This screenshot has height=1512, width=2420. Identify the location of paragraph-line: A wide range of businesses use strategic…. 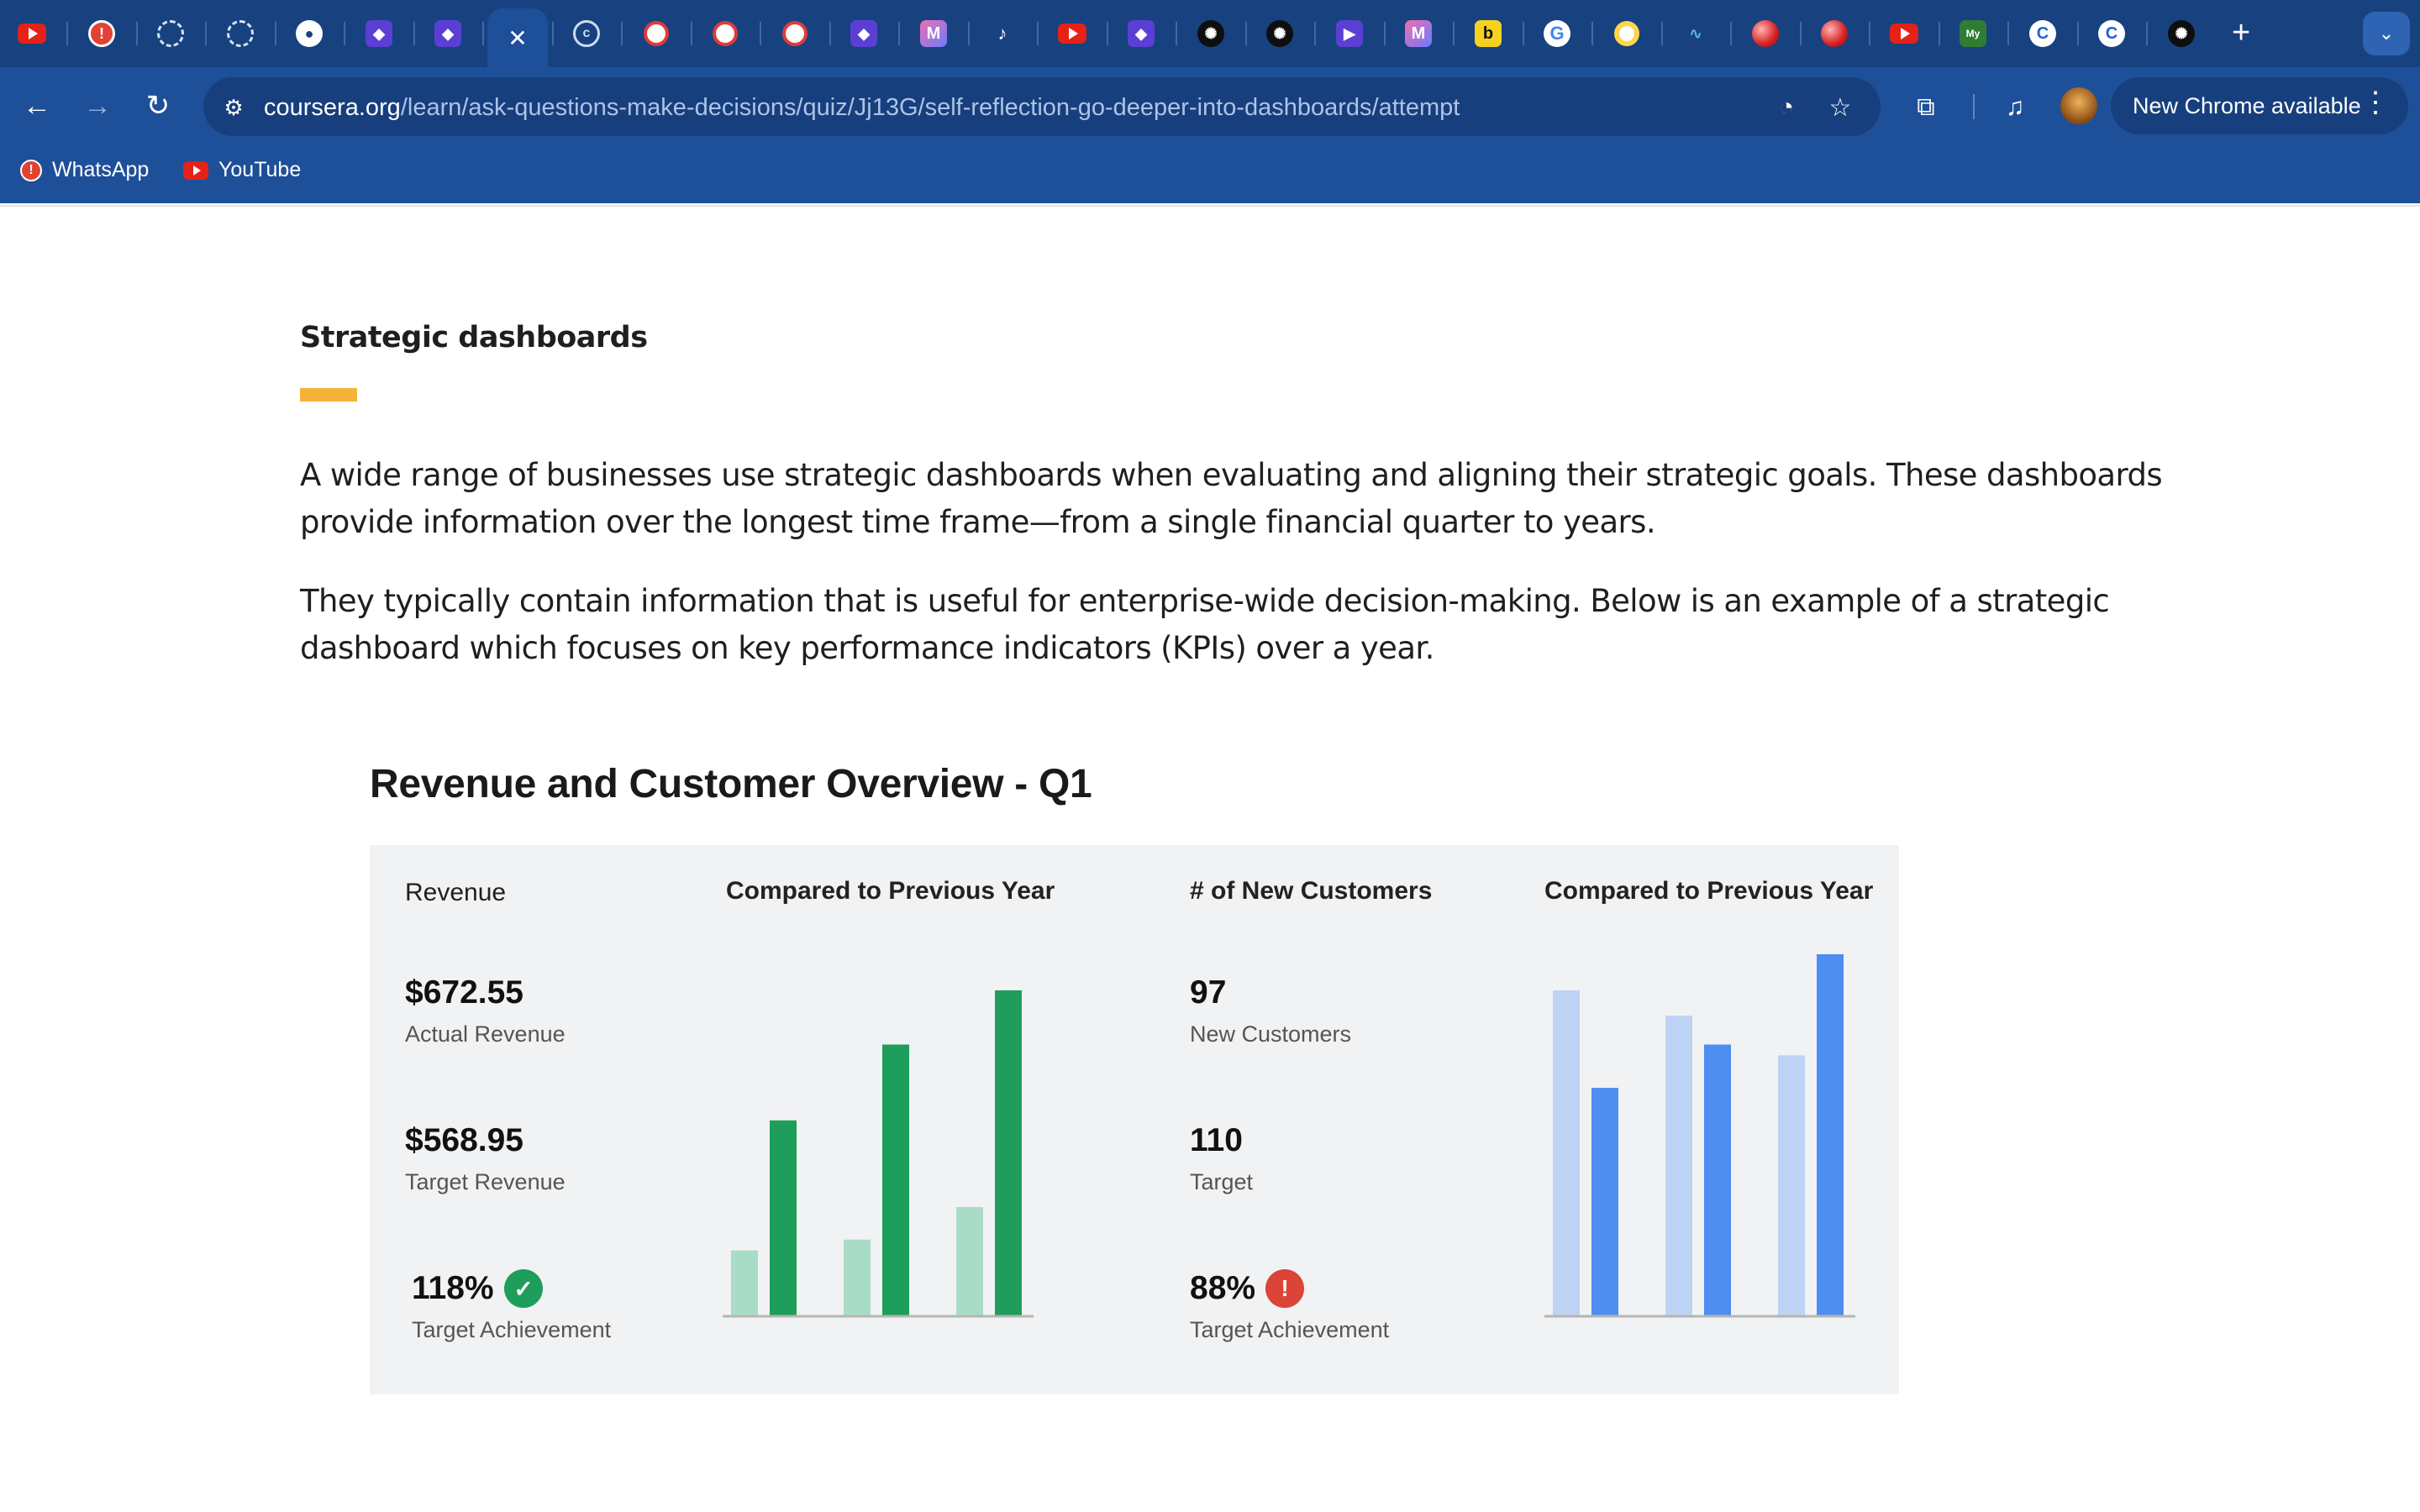
(1231, 475).